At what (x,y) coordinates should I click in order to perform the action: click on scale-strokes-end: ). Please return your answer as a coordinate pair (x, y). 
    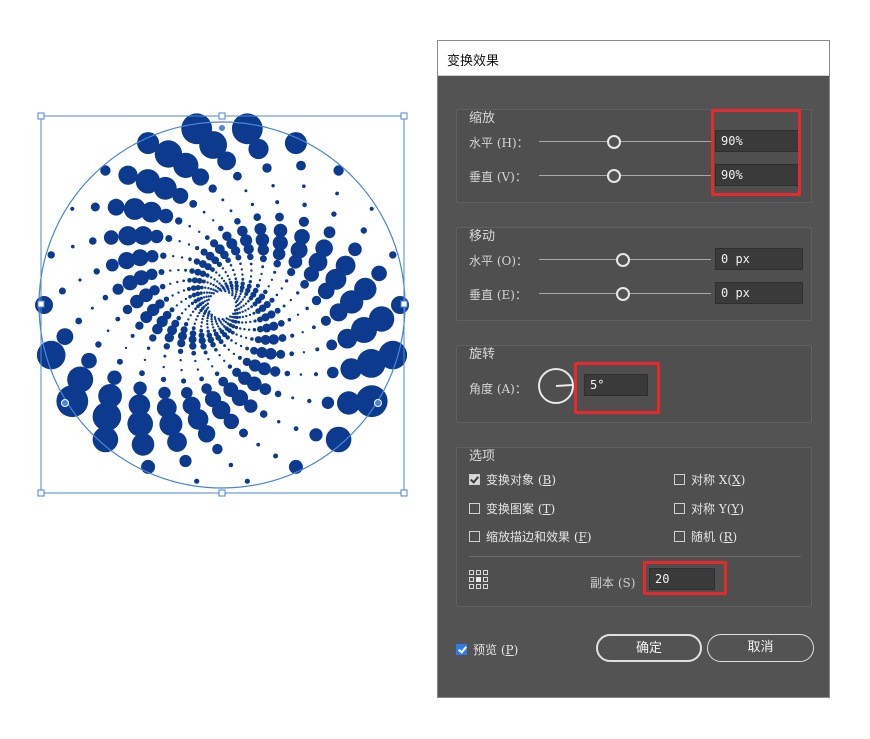
    Looking at the image, I should click on (589, 537).